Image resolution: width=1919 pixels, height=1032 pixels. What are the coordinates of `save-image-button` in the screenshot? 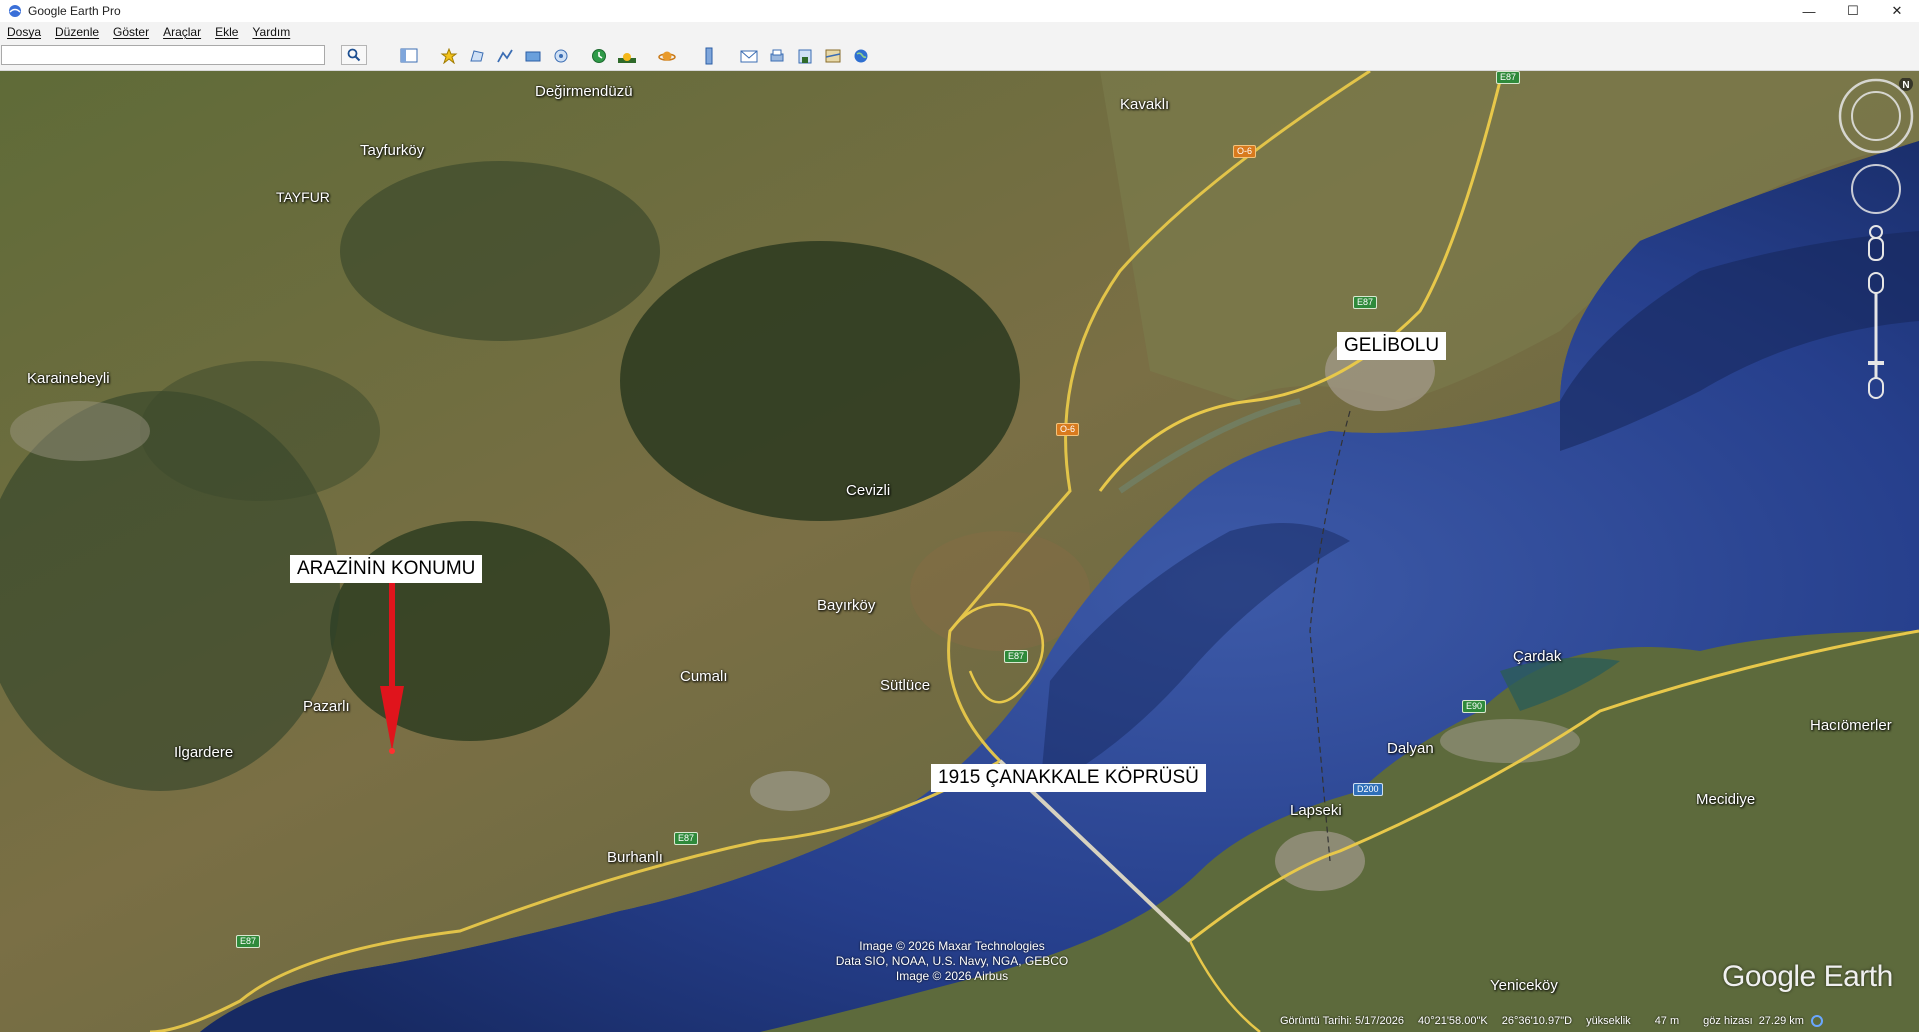 It's located at (805, 55).